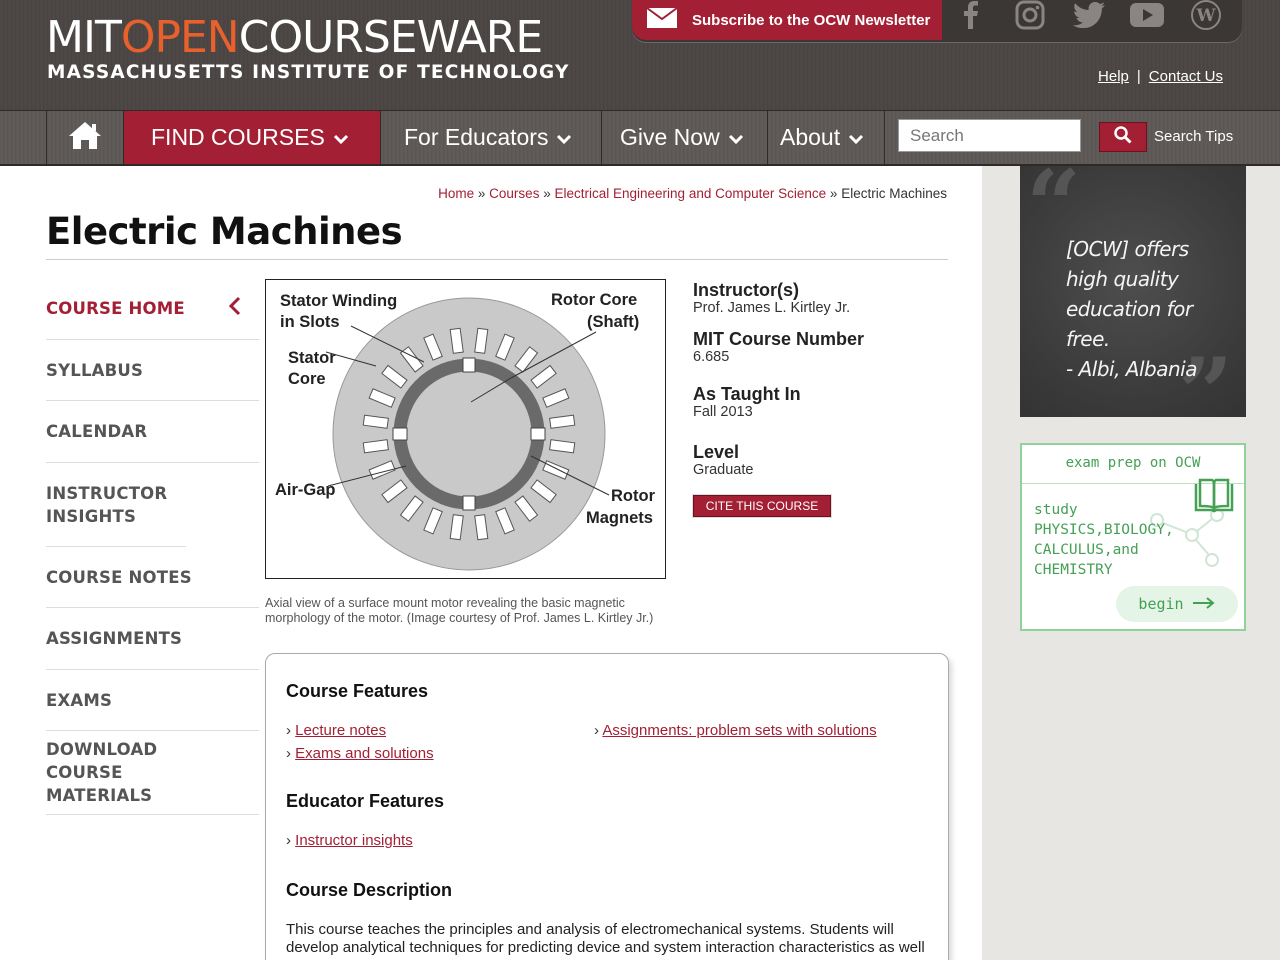 Image resolution: width=1280 pixels, height=960 pixels. I want to click on nav-for-educators: For Educators, so click(491, 137).